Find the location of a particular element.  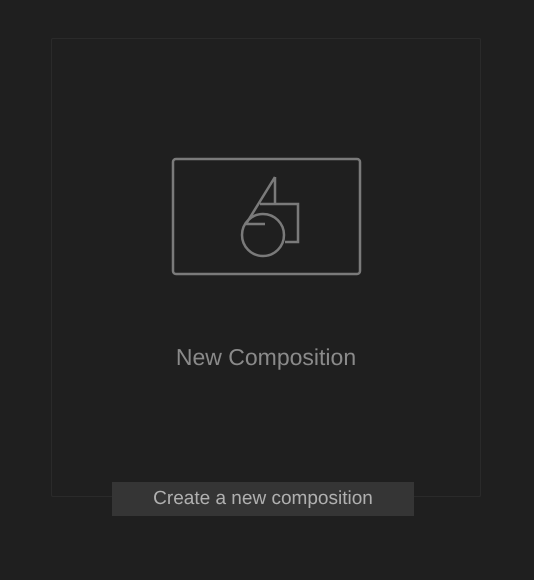

card-title: New Composition is located at coordinates (266, 357).